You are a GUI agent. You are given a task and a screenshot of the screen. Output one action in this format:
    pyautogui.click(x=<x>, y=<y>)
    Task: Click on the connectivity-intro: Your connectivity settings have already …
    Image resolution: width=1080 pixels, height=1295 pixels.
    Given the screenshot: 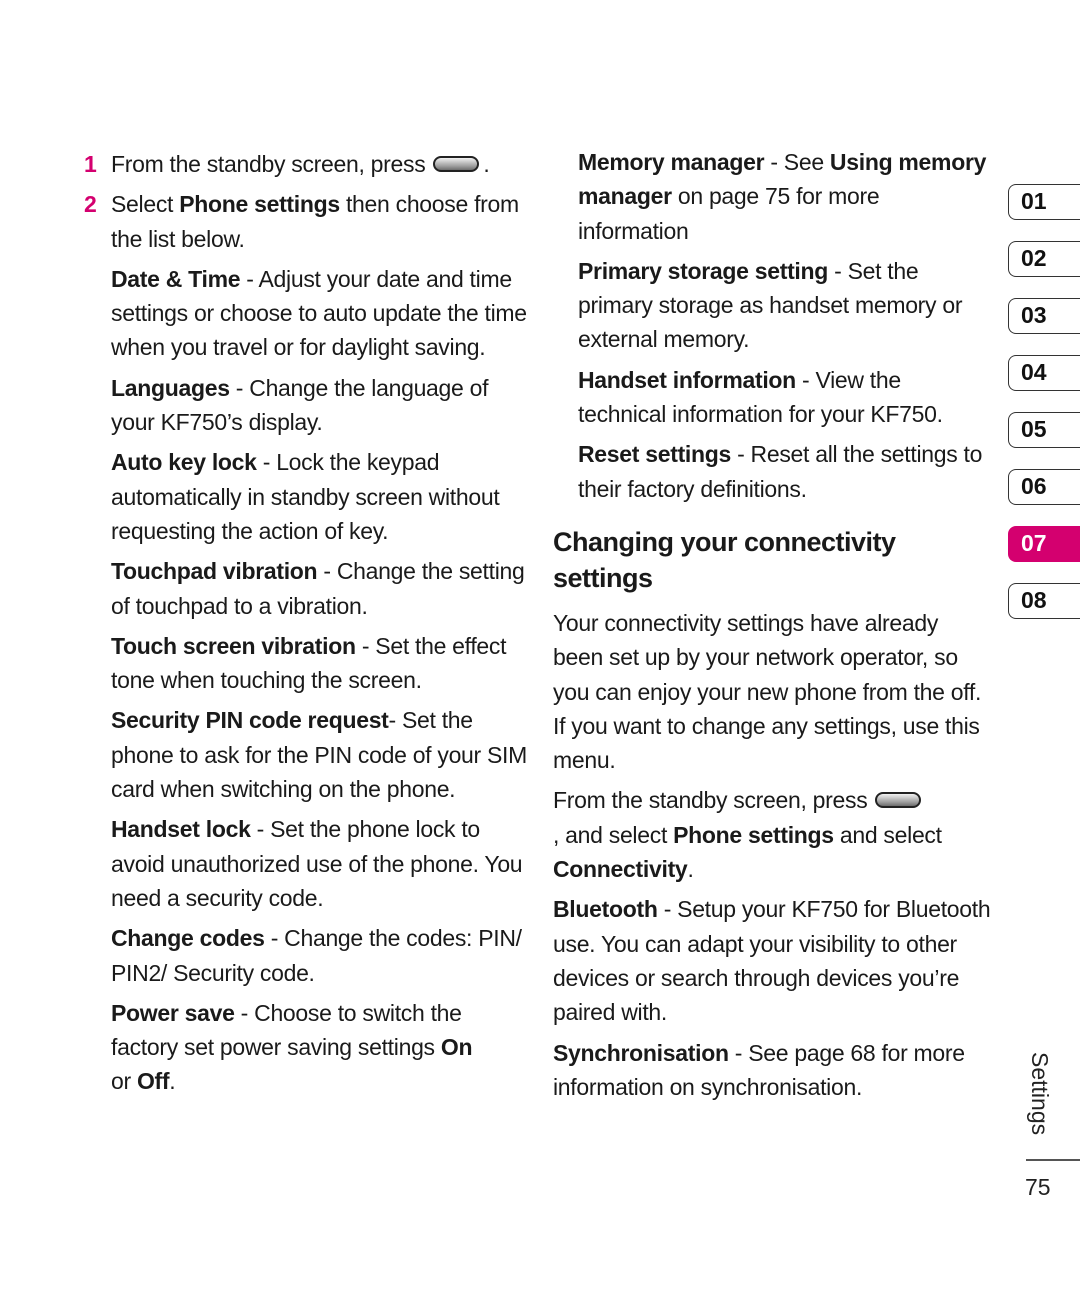 What is the action you would take?
    pyautogui.click(x=767, y=691)
    